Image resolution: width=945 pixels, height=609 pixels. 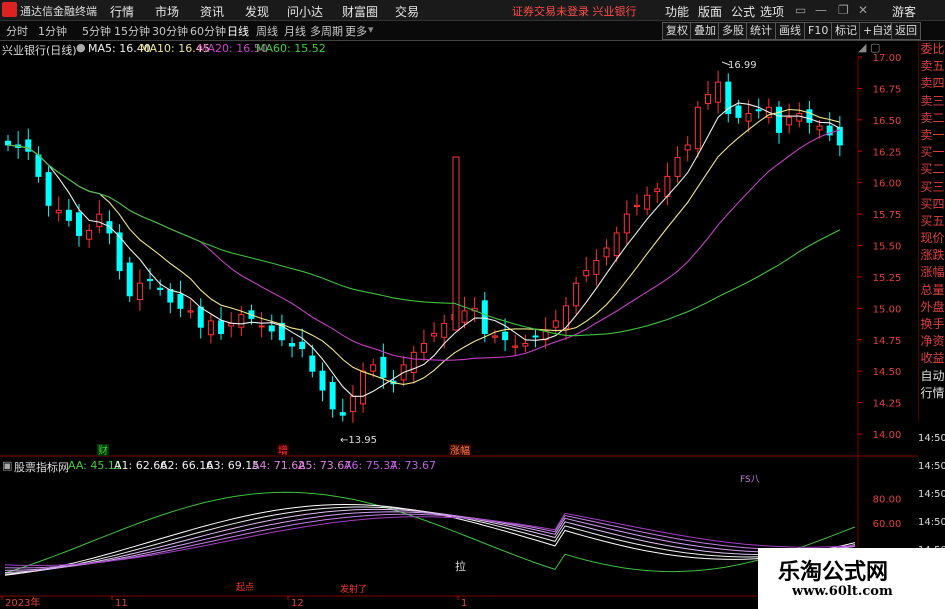 What do you see at coordinates (460, 566) in the screenshot?
I see `indicator-mark-la: 拉` at bounding box center [460, 566].